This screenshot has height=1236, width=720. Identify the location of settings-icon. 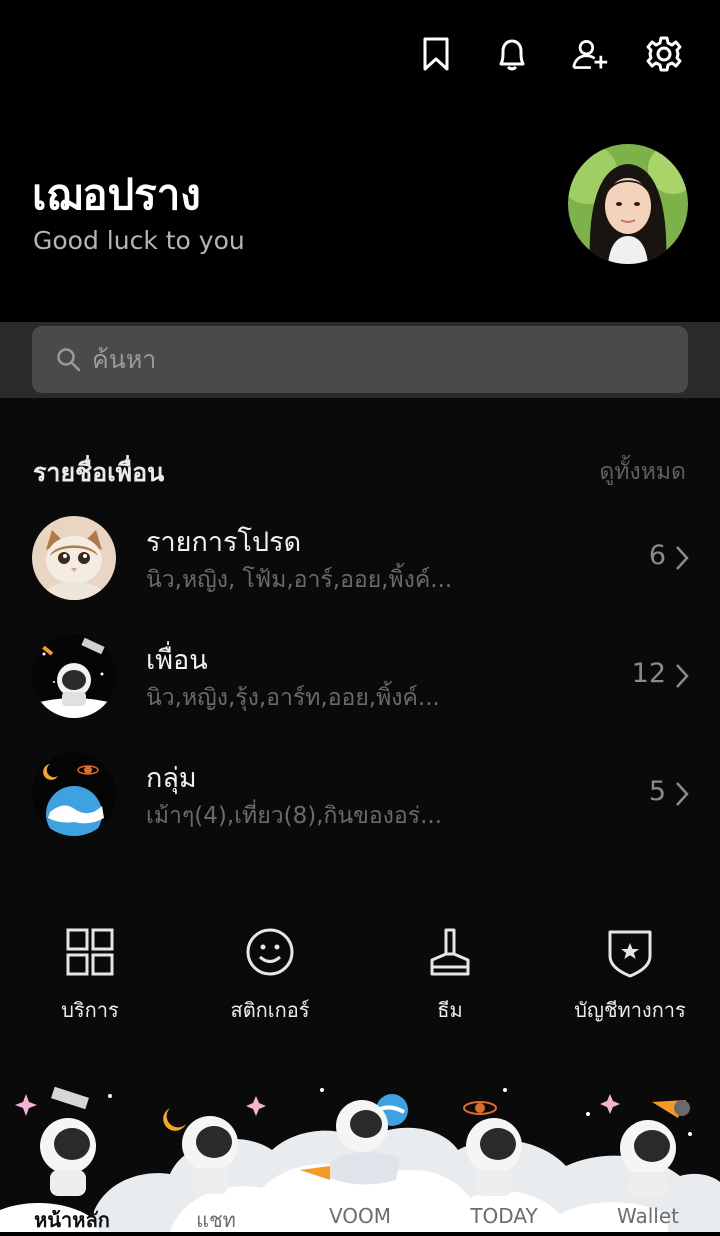
(664, 54).